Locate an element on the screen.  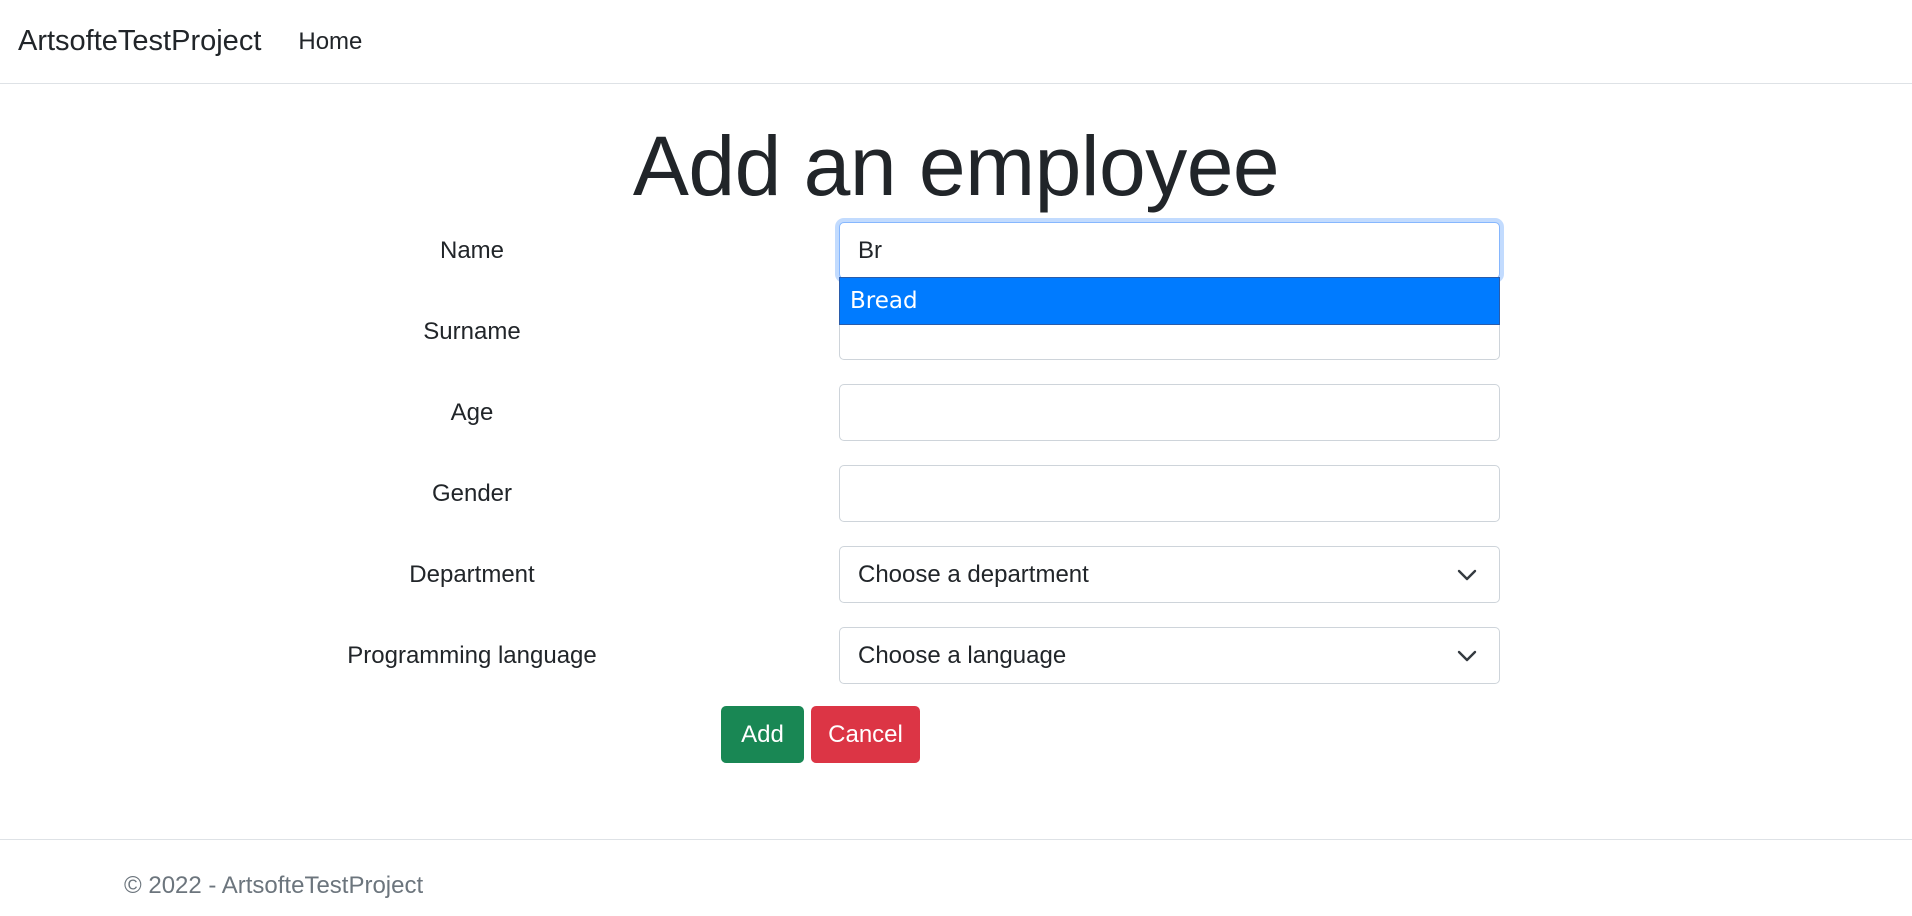
page-title: Add an employee is located at coordinates (956, 166).